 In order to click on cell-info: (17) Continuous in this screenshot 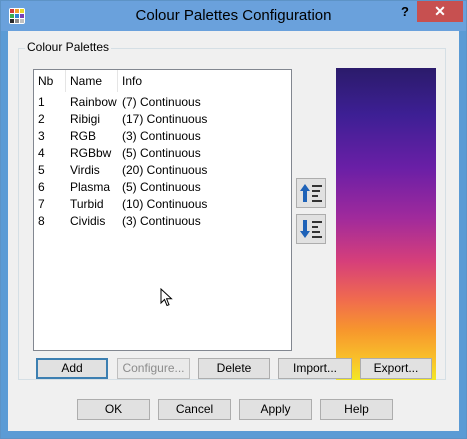, I will do `click(165, 119)`.